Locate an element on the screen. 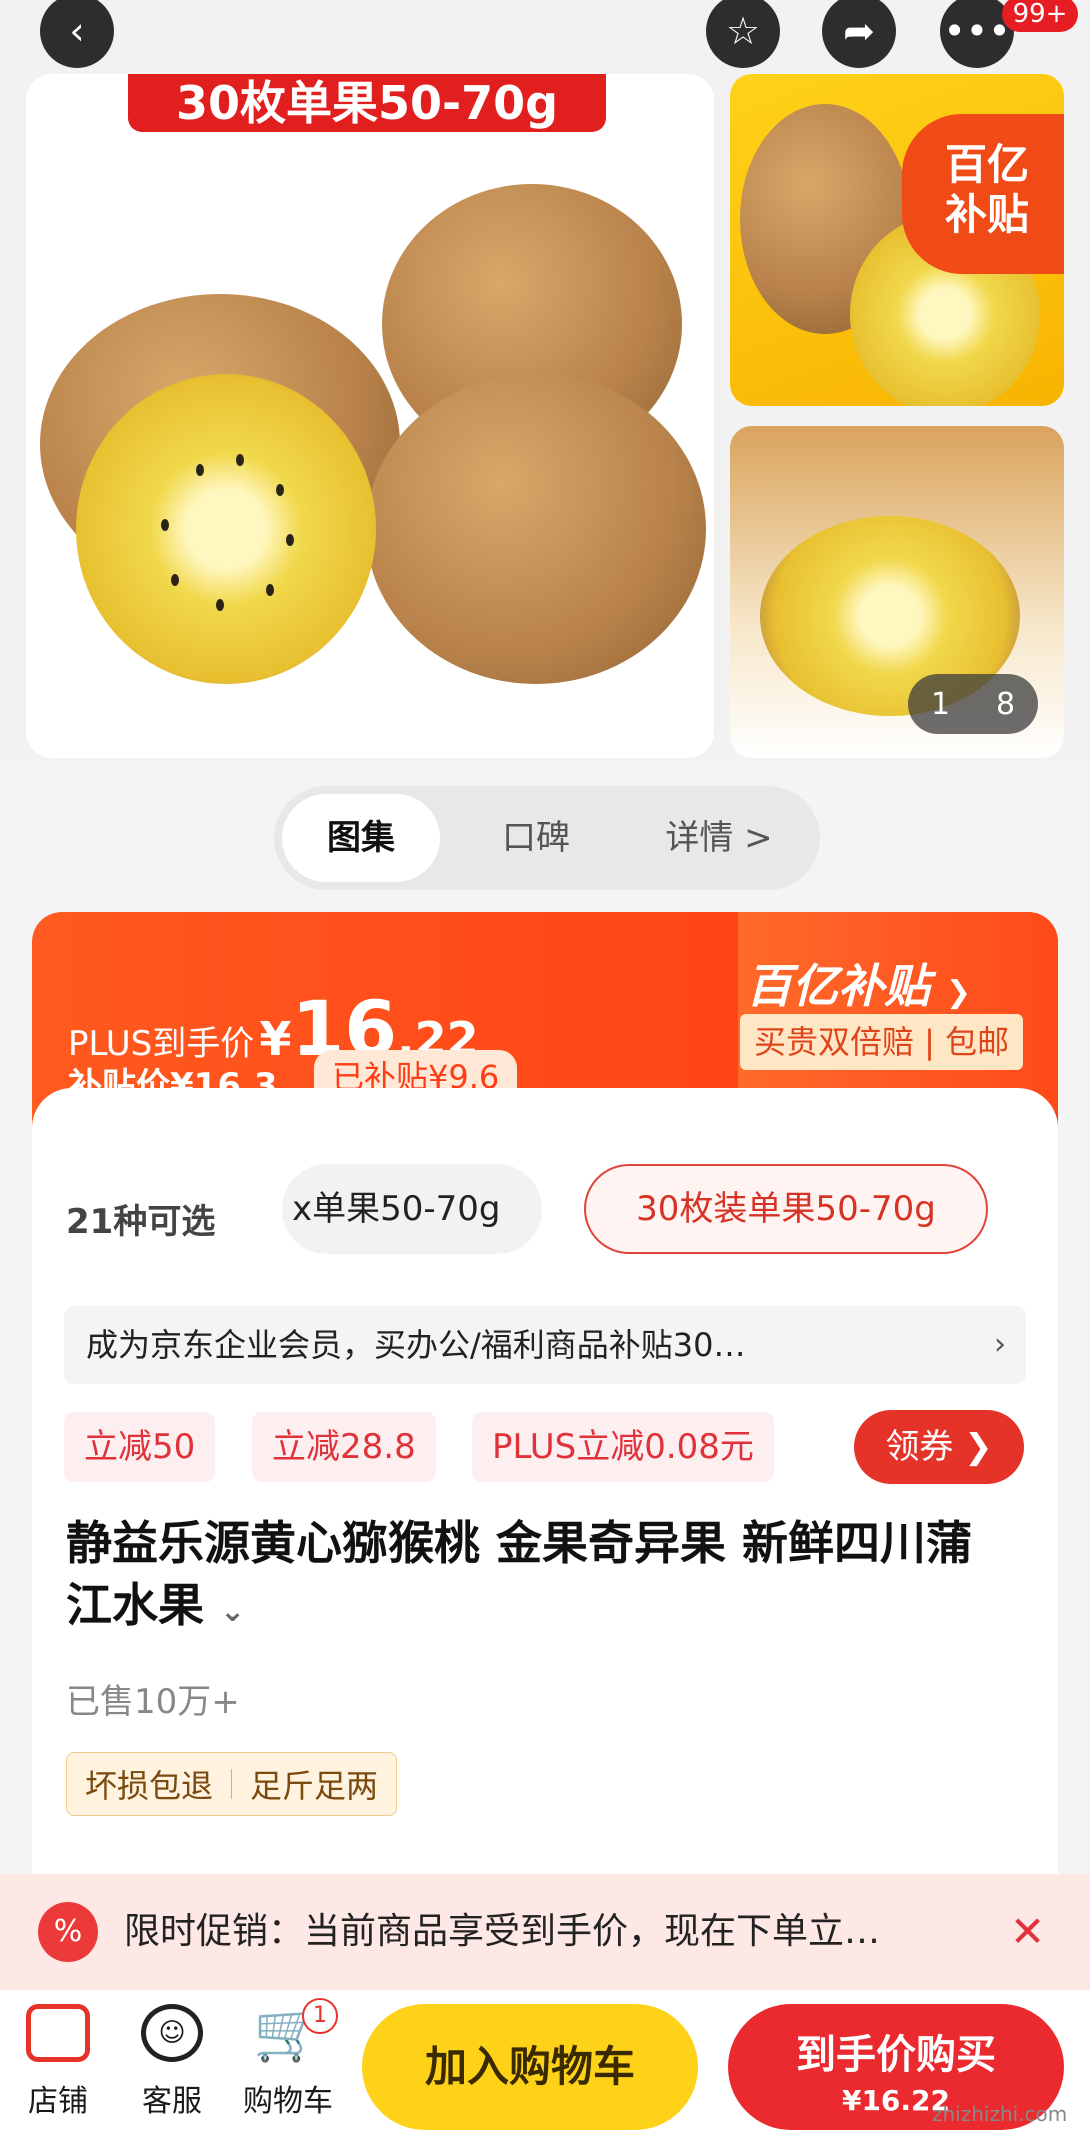  coupon-tag: 立减50 is located at coordinates (140, 1447).